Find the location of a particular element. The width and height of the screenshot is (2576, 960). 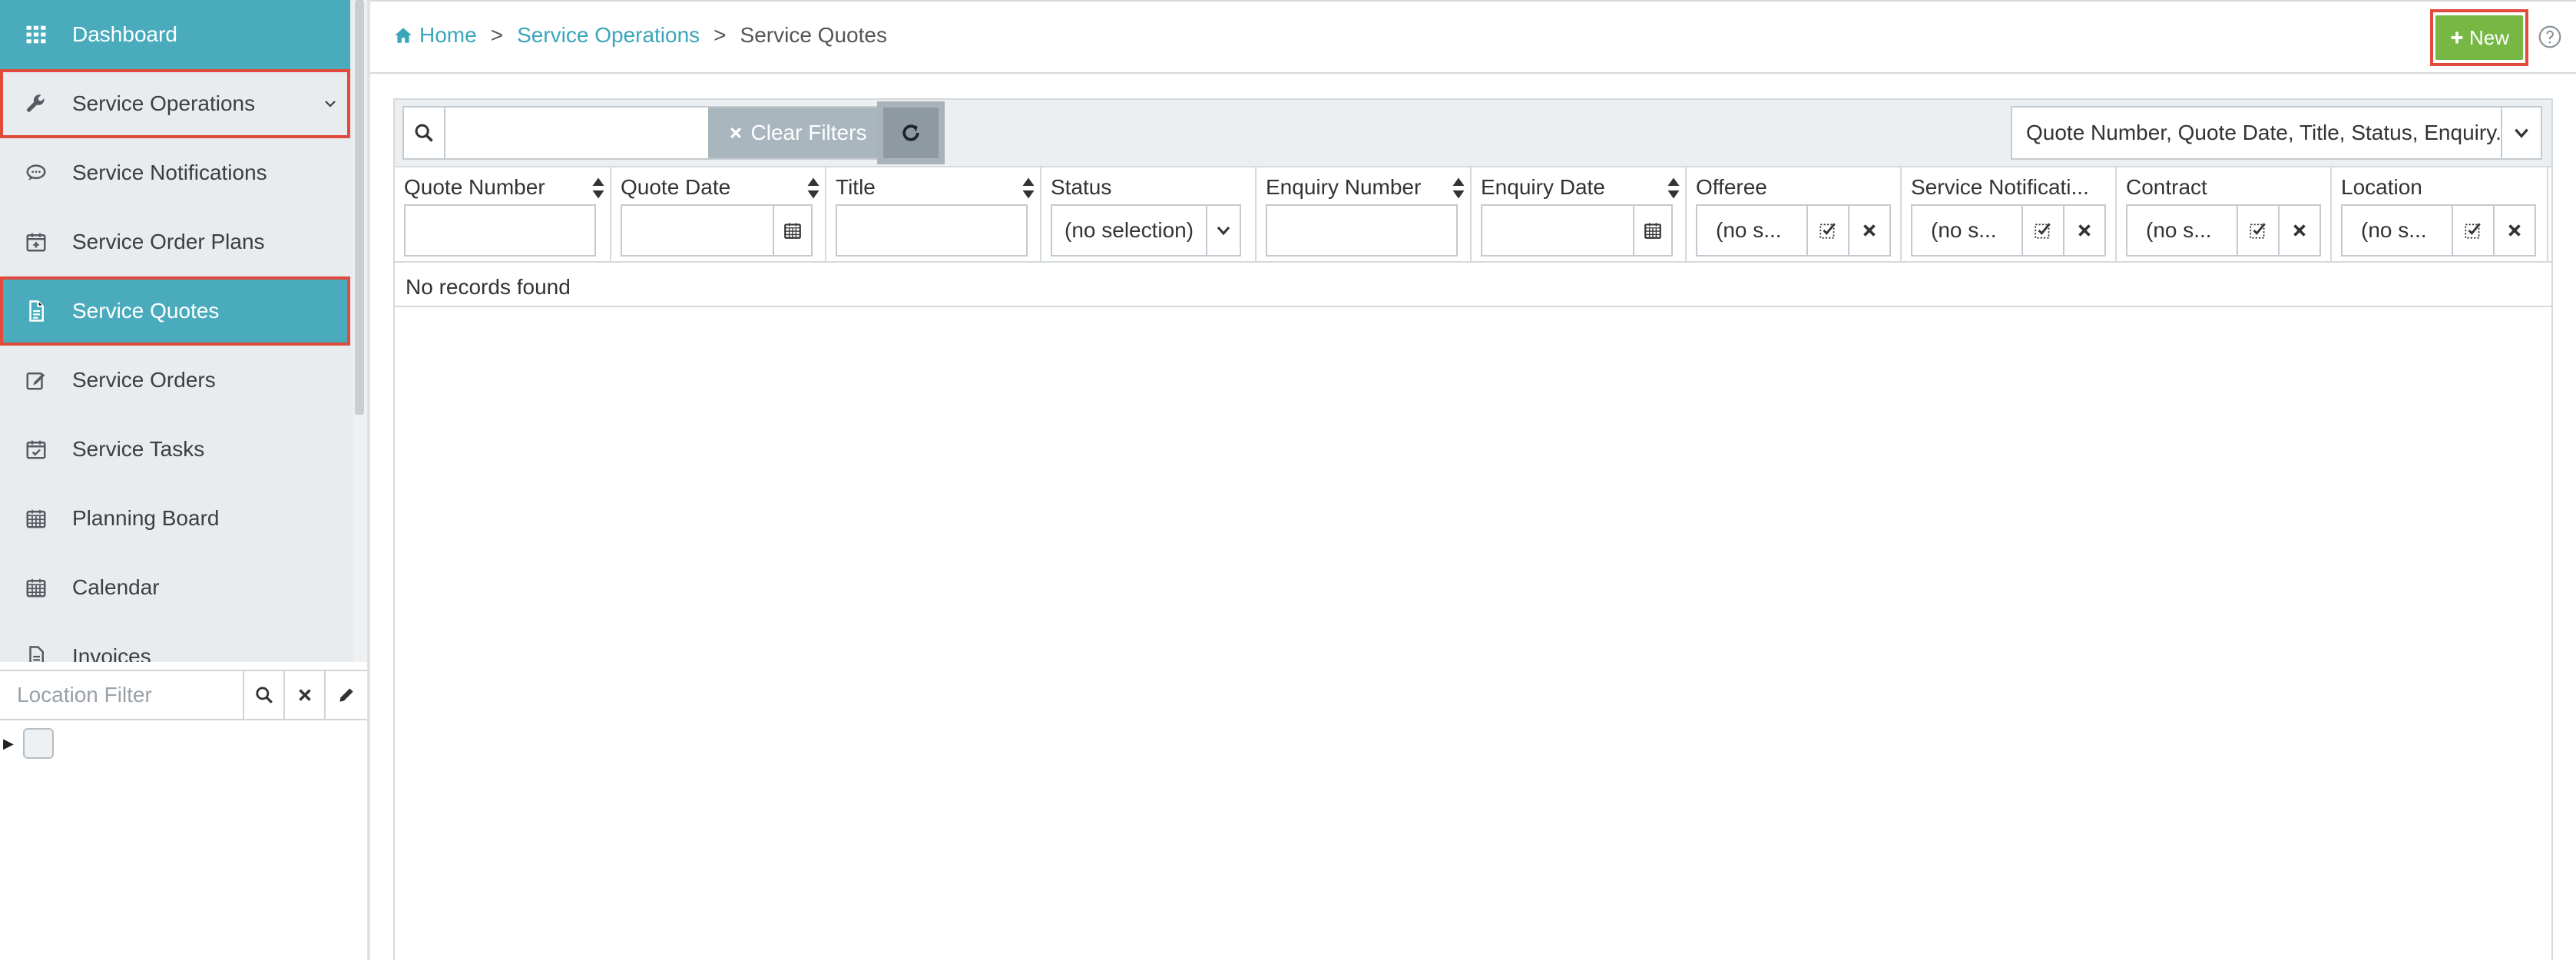

sidebar-item-service-notifications: Service Notifications is located at coordinates (175, 172).